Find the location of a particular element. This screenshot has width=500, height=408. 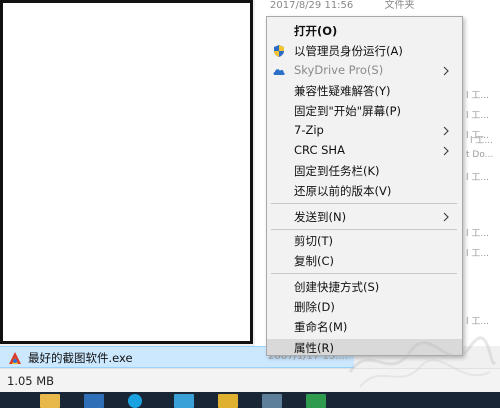

menu-item-cut: 剪切(T) is located at coordinates (364, 241).